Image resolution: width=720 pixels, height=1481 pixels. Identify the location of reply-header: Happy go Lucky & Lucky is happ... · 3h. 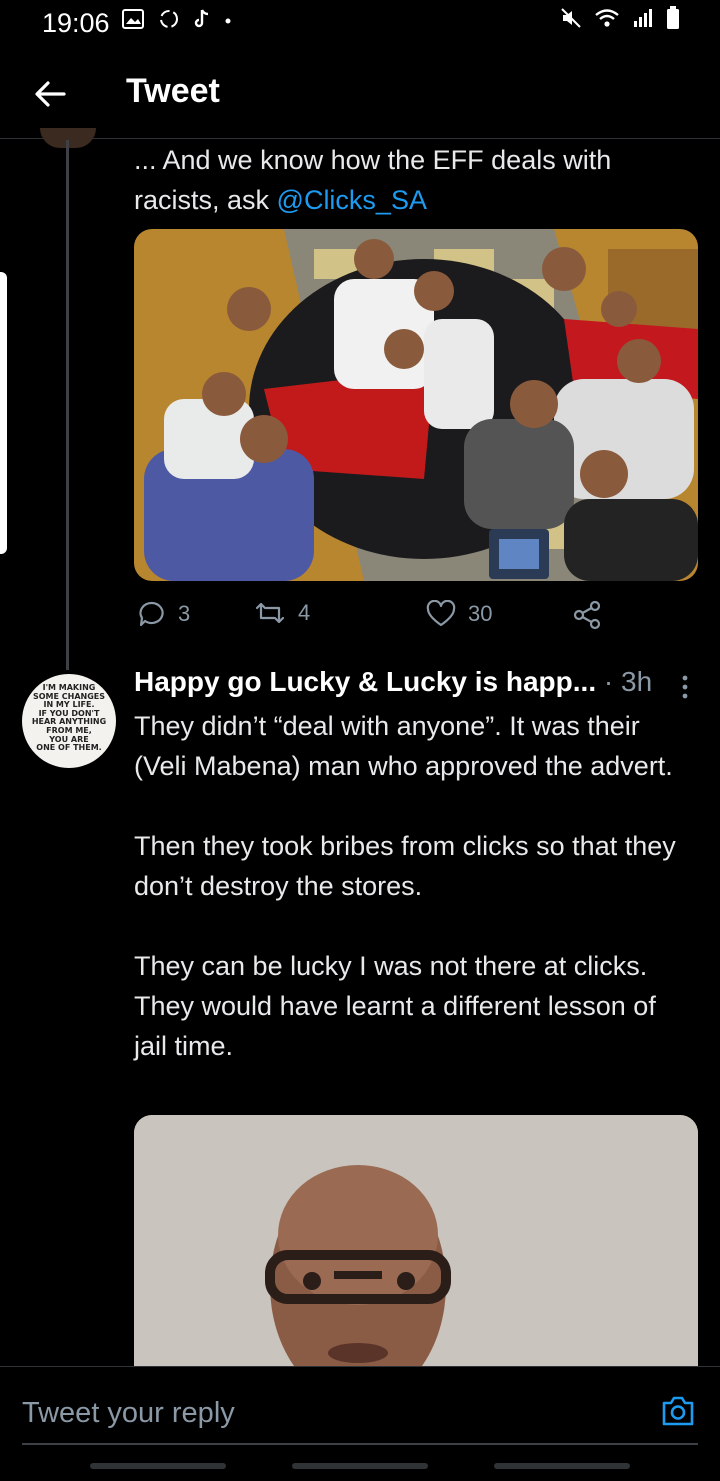
(393, 682).